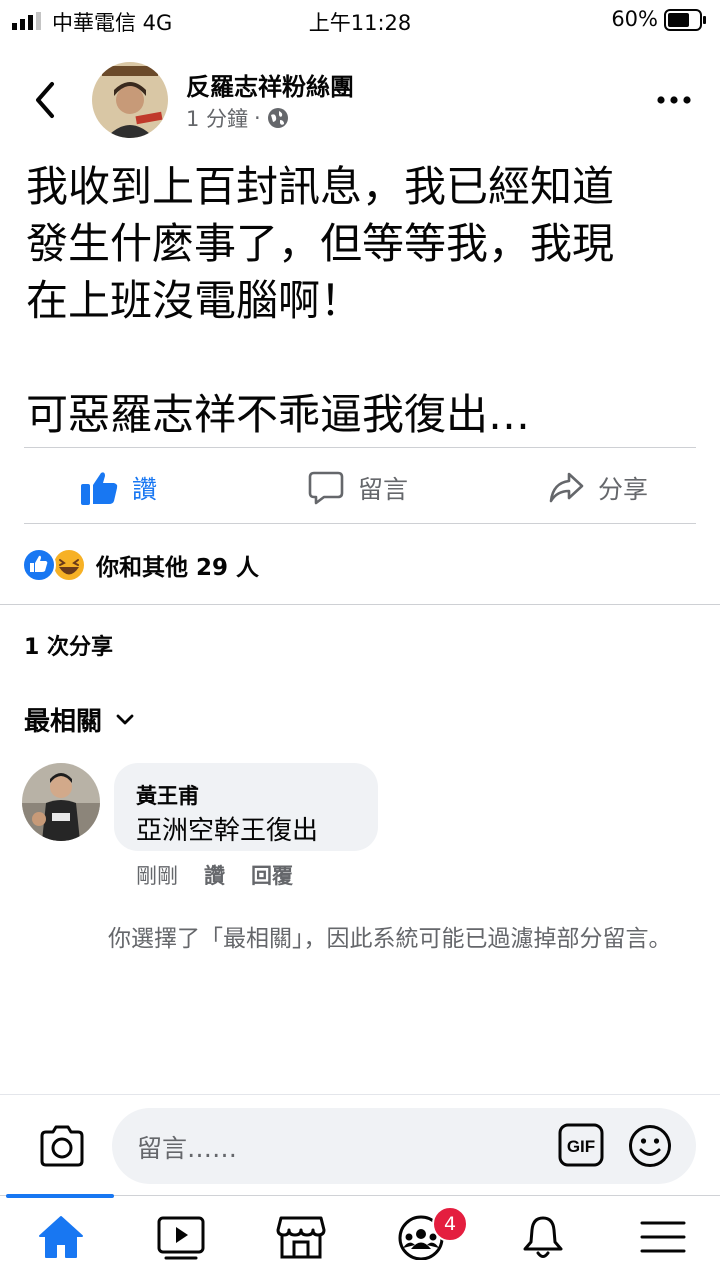  Describe the element at coordinates (99, 488) in the screenshot. I see `thumbs-up-icon` at that location.